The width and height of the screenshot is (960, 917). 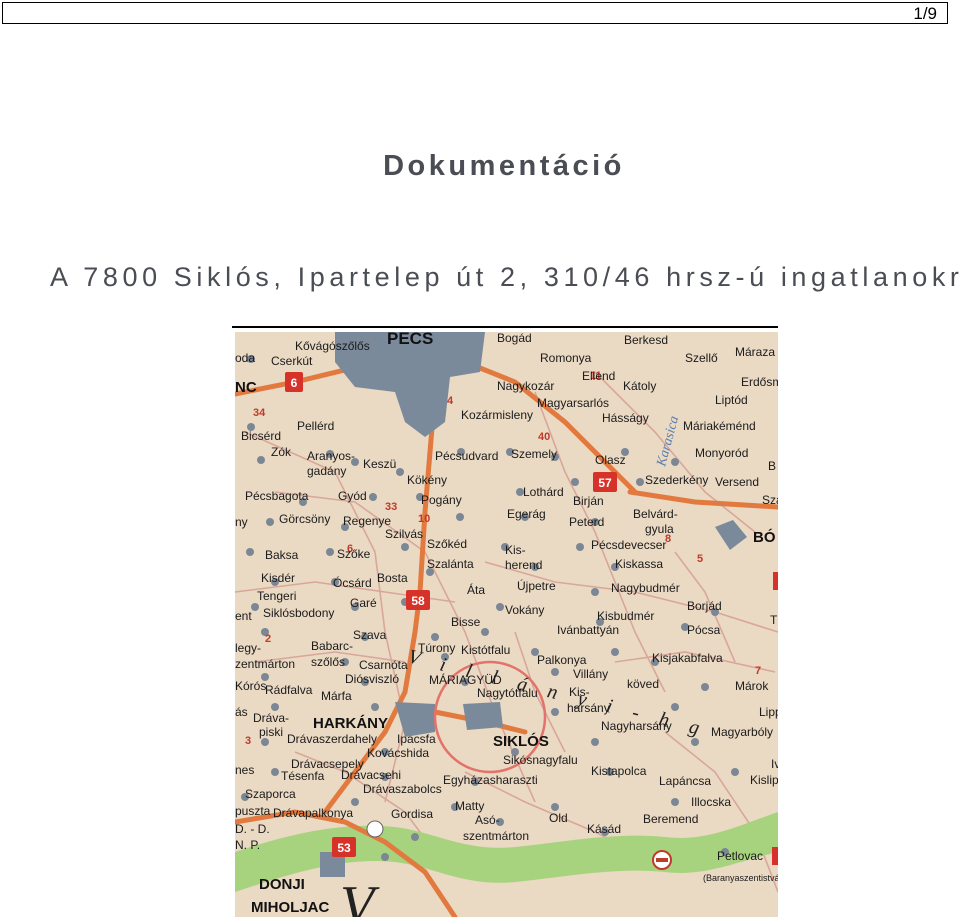 What do you see at coordinates (261, 436) in the screenshot?
I see `place-bicserd: Bicsérd` at bounding box center [261, 436].